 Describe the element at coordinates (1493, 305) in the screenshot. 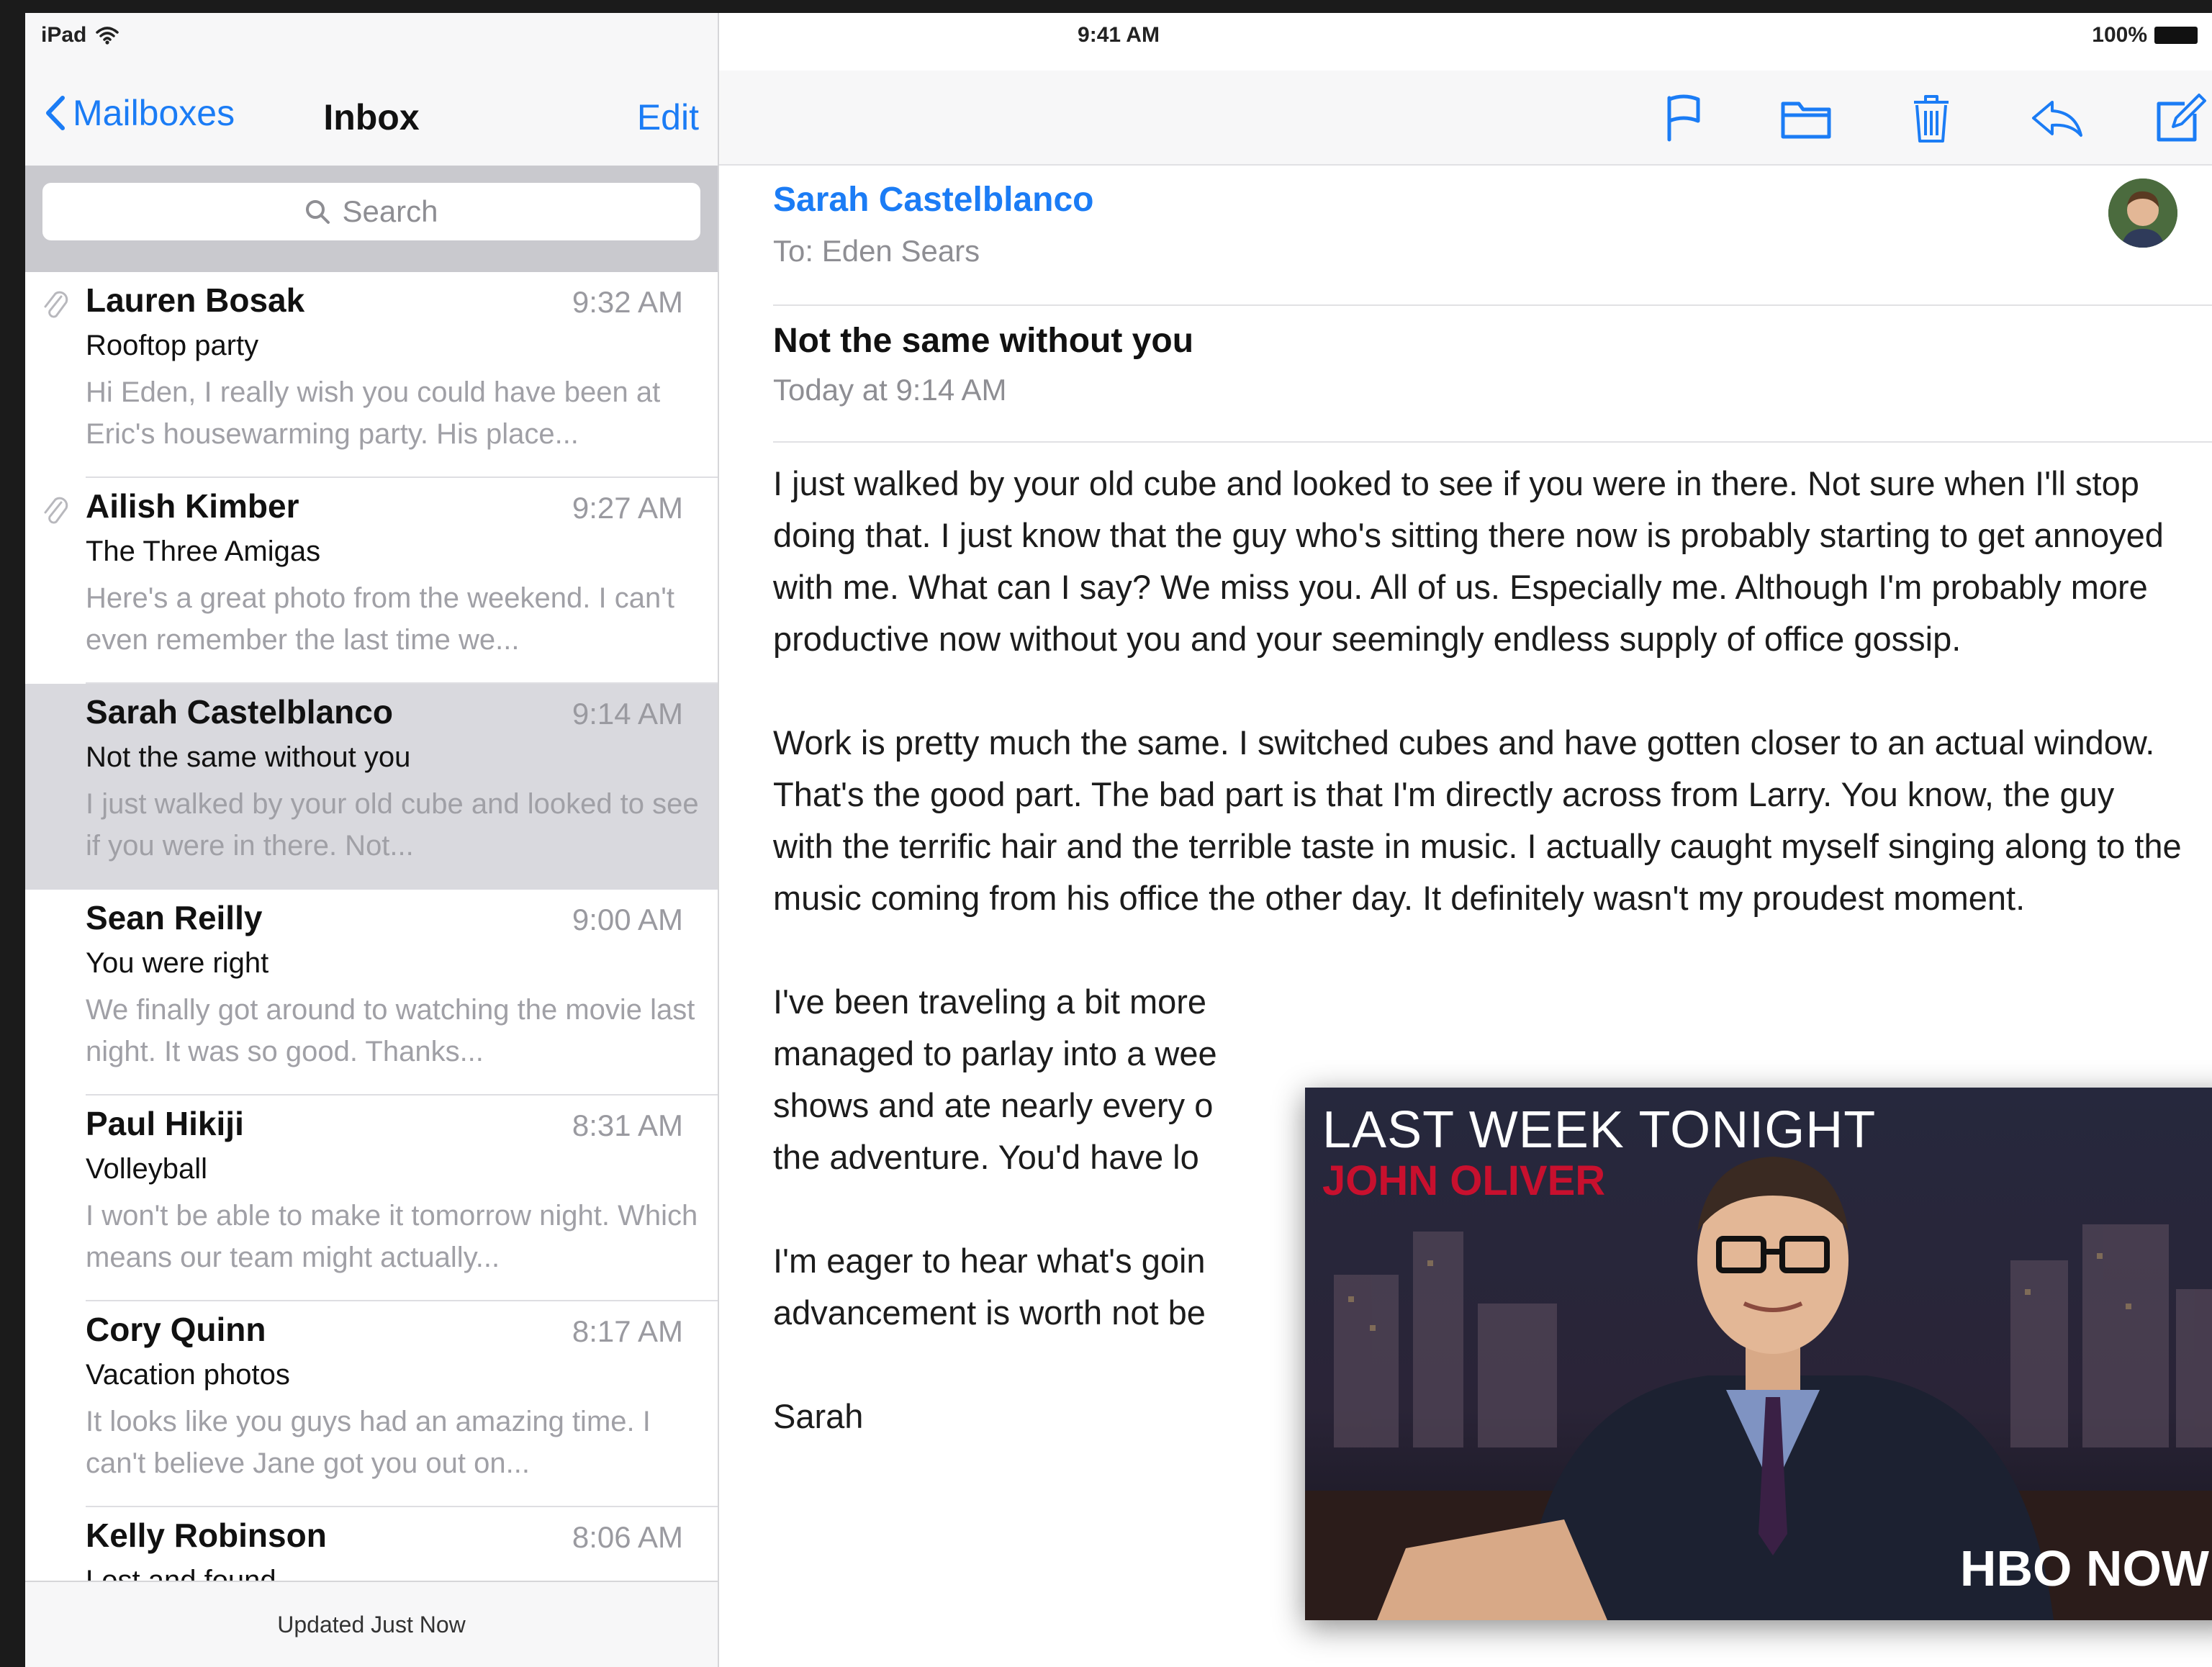

I see `header-divider` at that location.